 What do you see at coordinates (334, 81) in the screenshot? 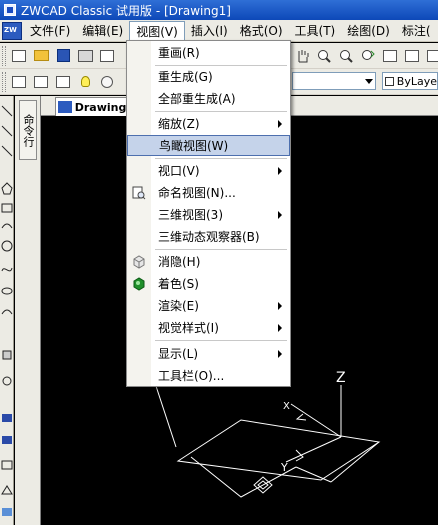
I see `layer-combo` at bounding box center [334, 81].